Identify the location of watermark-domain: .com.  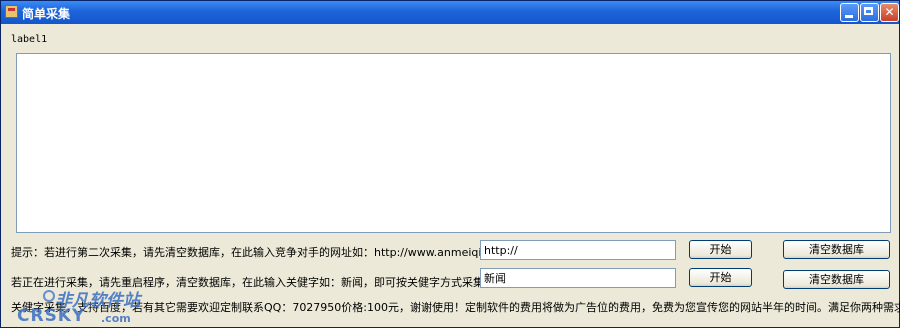
(116, 318).